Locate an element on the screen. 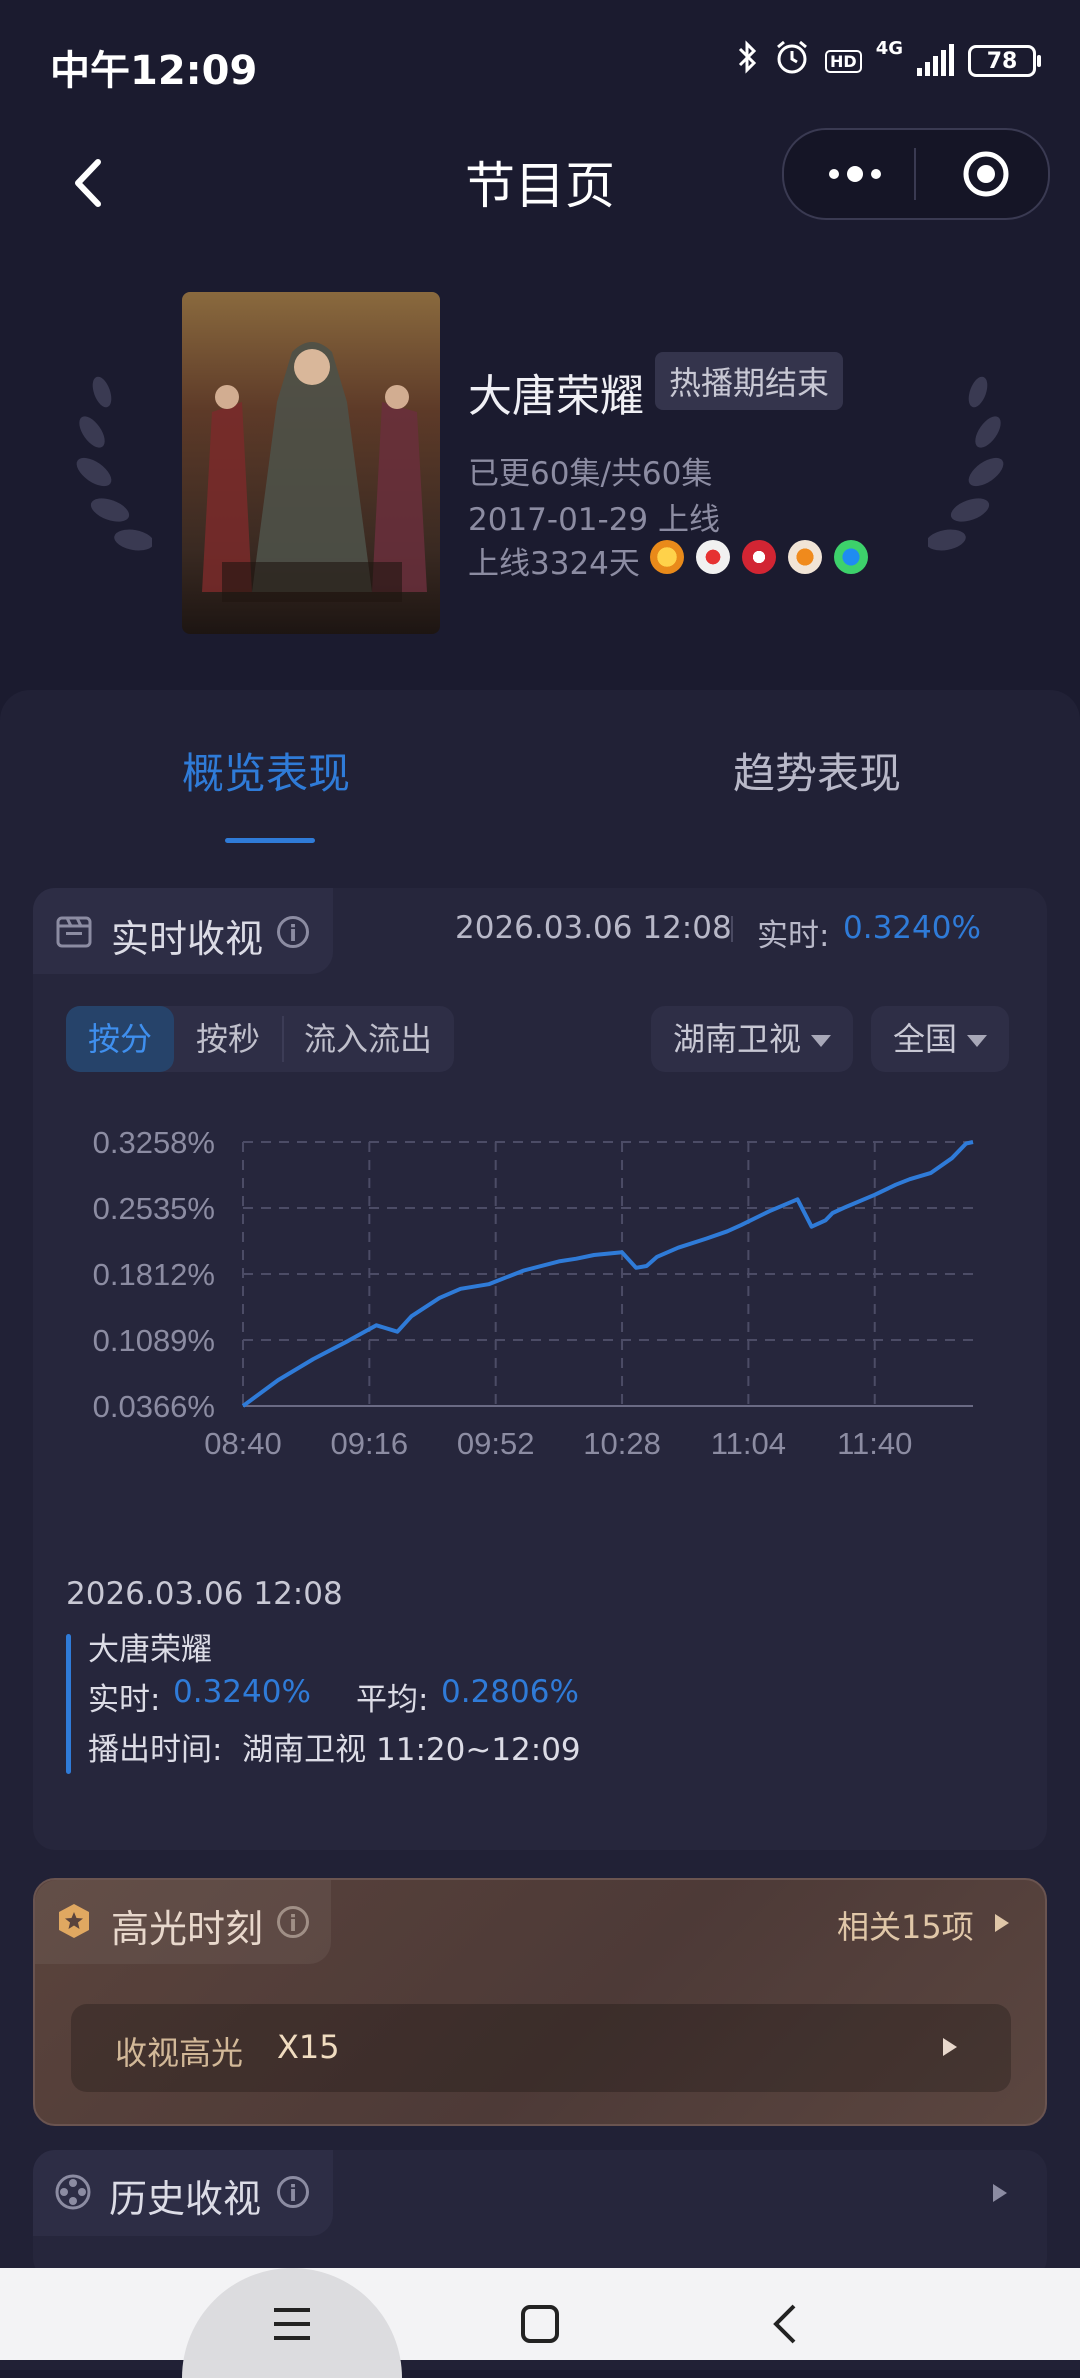  x-tick-label: 11:04 is located at coordinates (748, 1443).